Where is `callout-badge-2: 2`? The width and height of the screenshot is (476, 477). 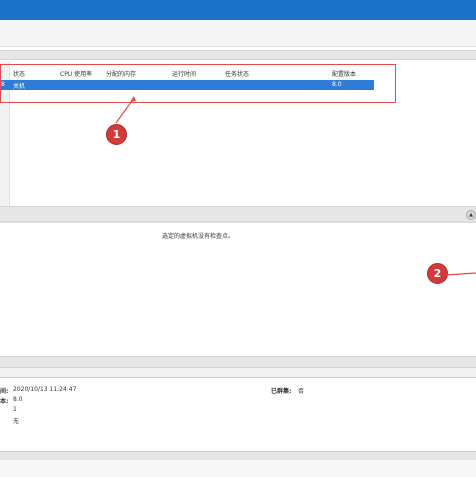
callout-badge-2: 2 is located at coordinates (437, 273).